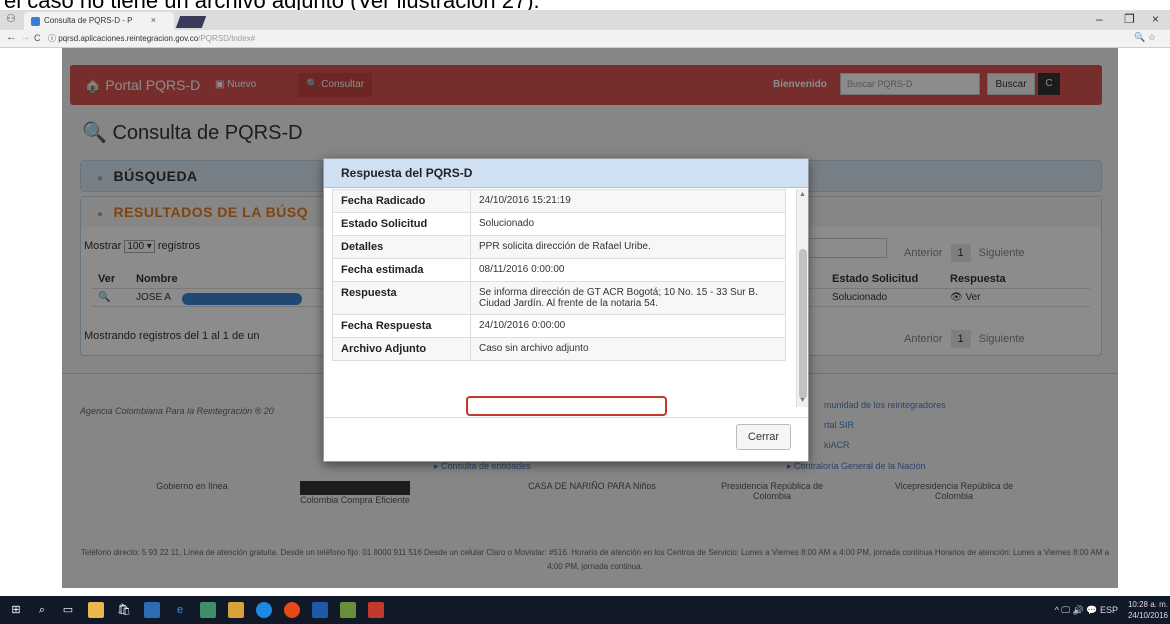 The image size is (1170, 624). I want to click on system-tray: ^ 🖵 🔊 💬 ESP, so click(1086, 610).